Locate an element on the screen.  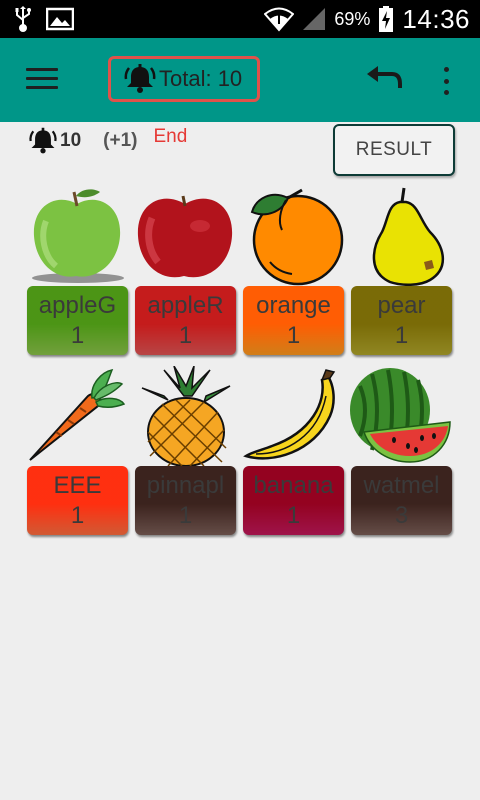
clock: 14:36 is located at coordinates (436, 18).